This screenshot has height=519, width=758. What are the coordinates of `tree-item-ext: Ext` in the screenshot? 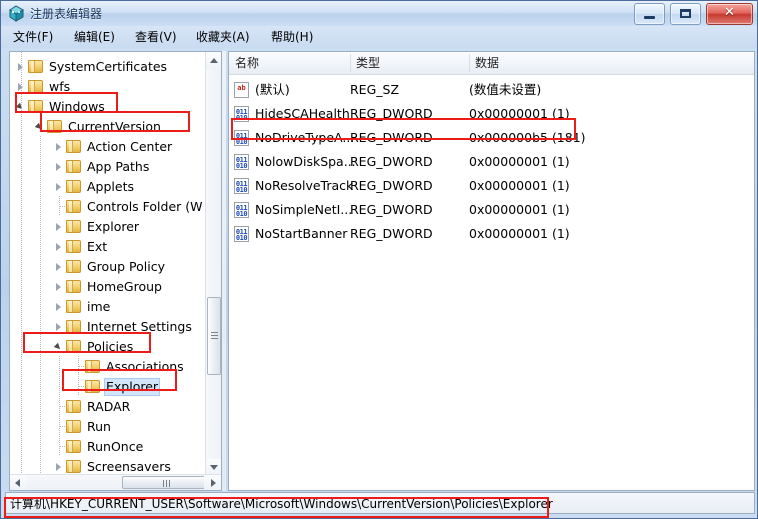 It's located at (81, 246).